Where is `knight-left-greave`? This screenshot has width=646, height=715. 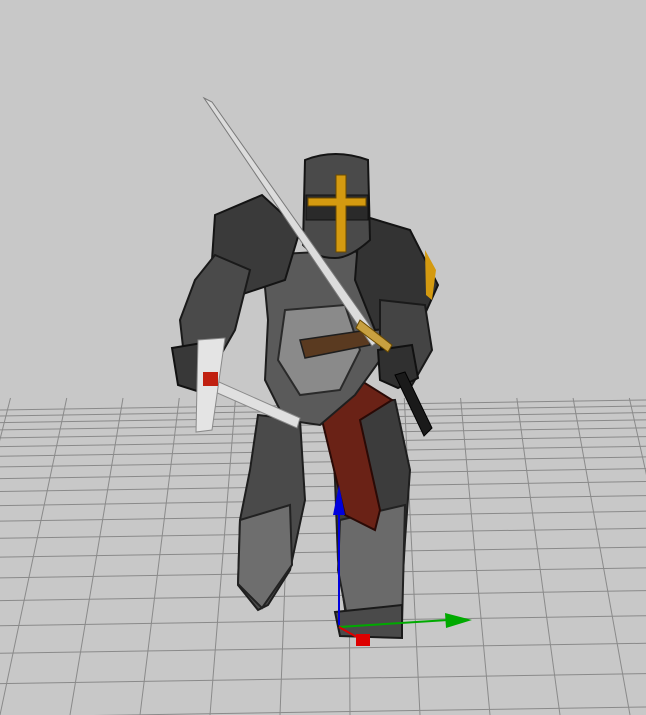 knight-left-greave is located at coordinates (265, 556).